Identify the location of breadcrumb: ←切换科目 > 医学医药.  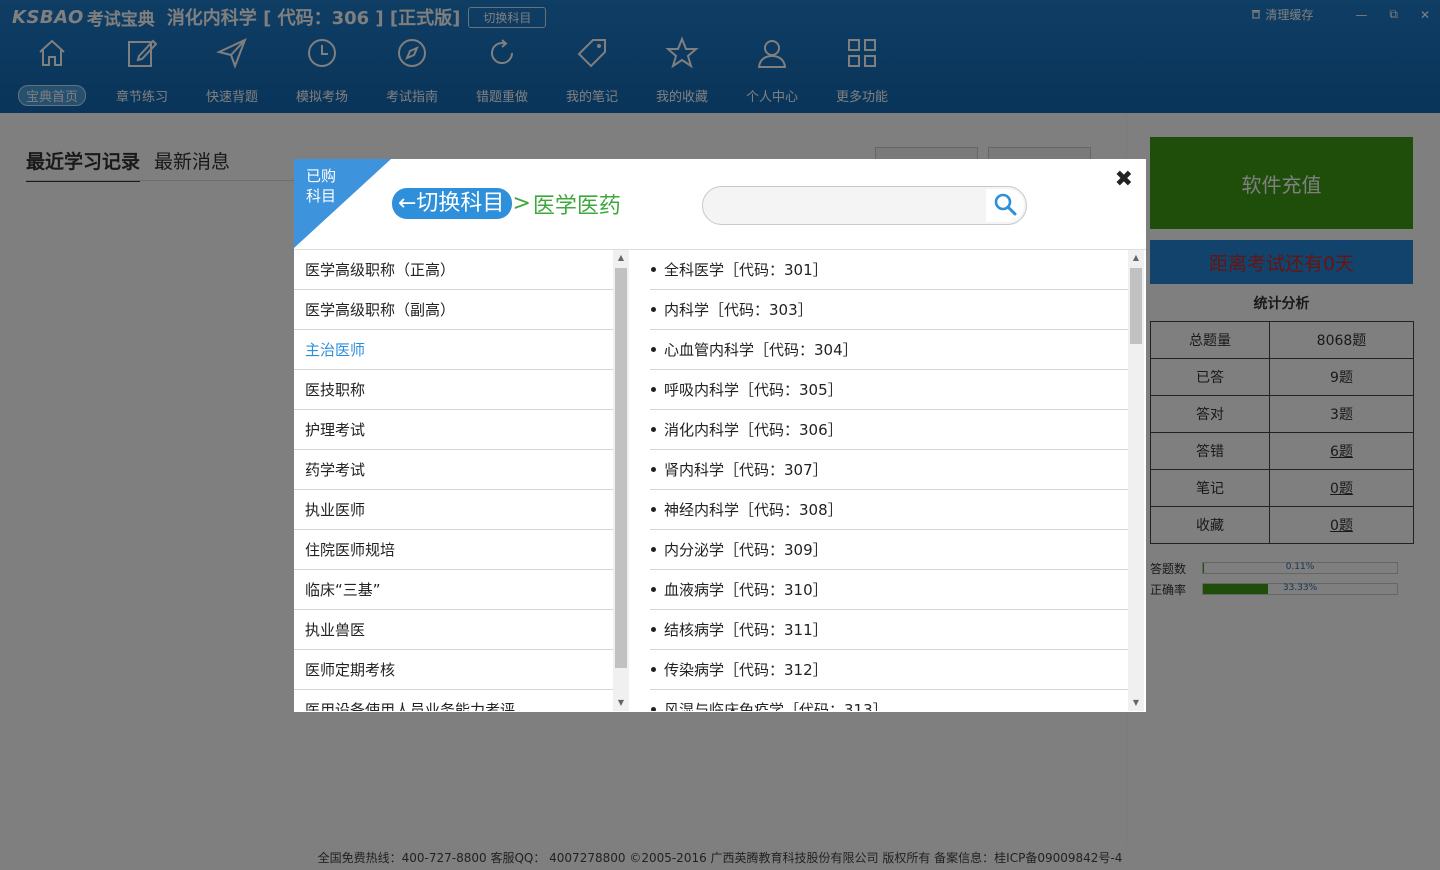
(506, 203).